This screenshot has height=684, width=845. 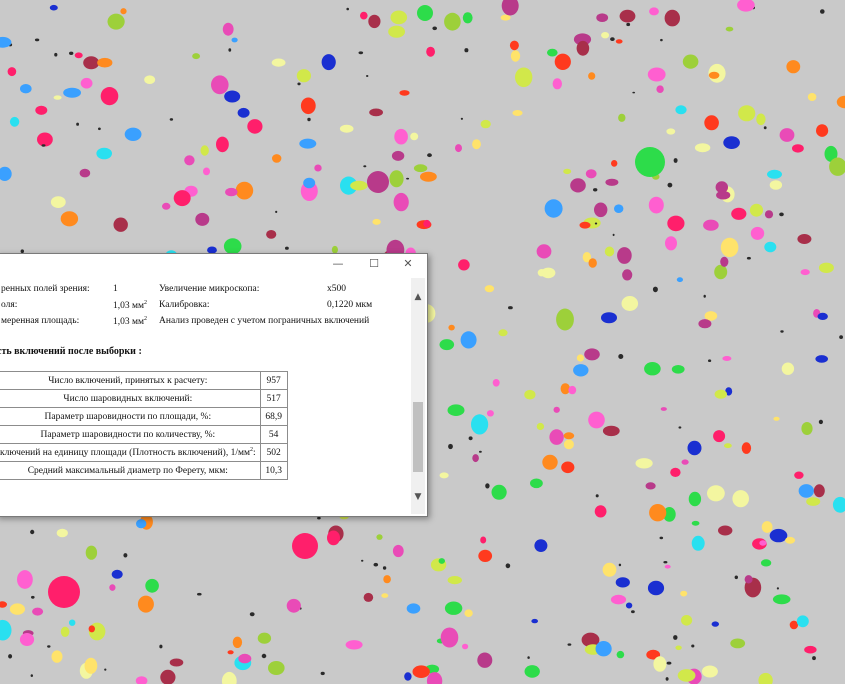 I want to click on close-icon: ✕, so click(x=408, y=264).